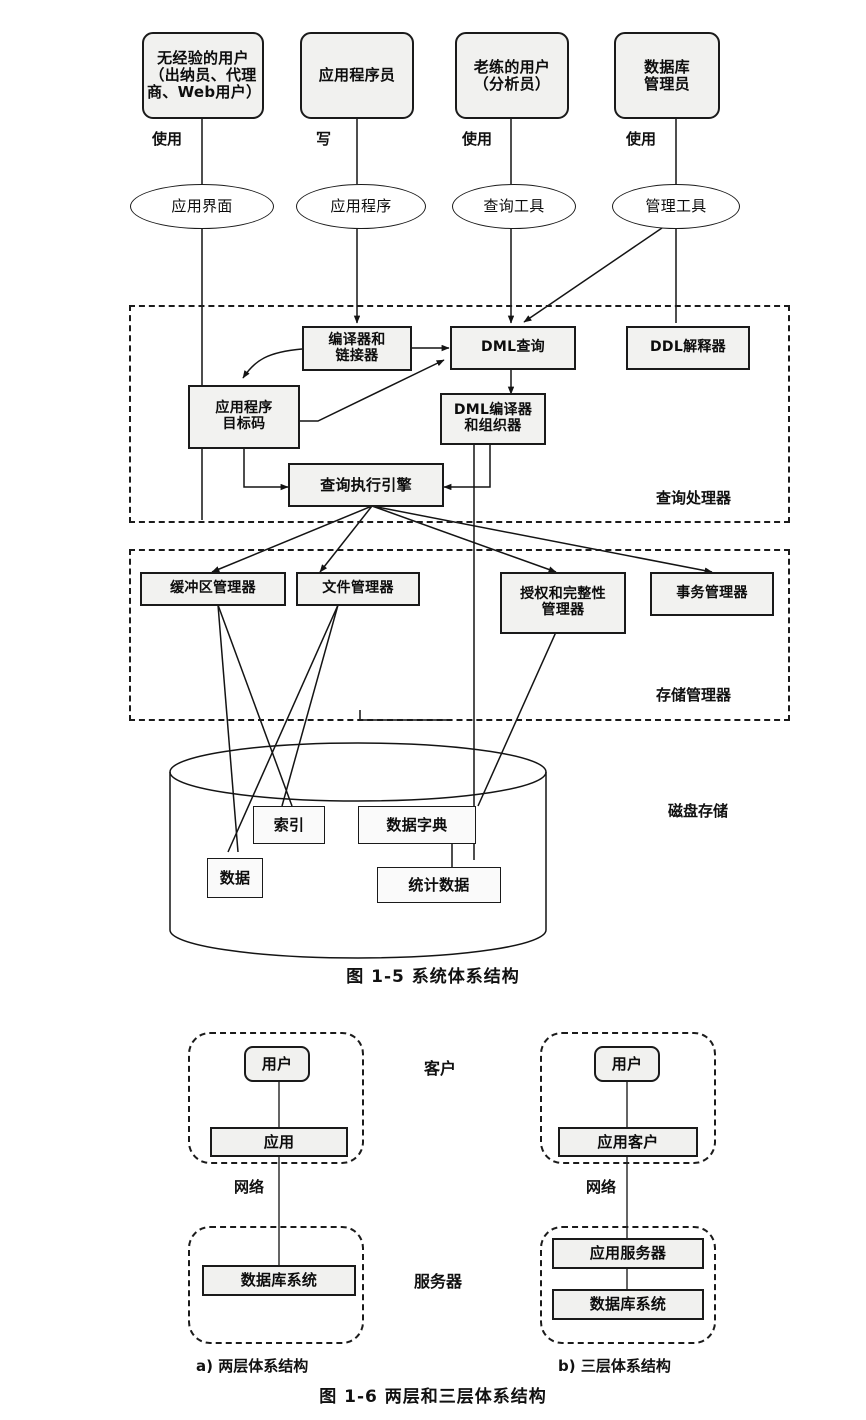 The height and width of the screenshot is (1420, 866). Describe the element at coordinates (433, 977) in the screenshot. I see `figure1-caption: 图 1-5 系统体系结构` at that location.